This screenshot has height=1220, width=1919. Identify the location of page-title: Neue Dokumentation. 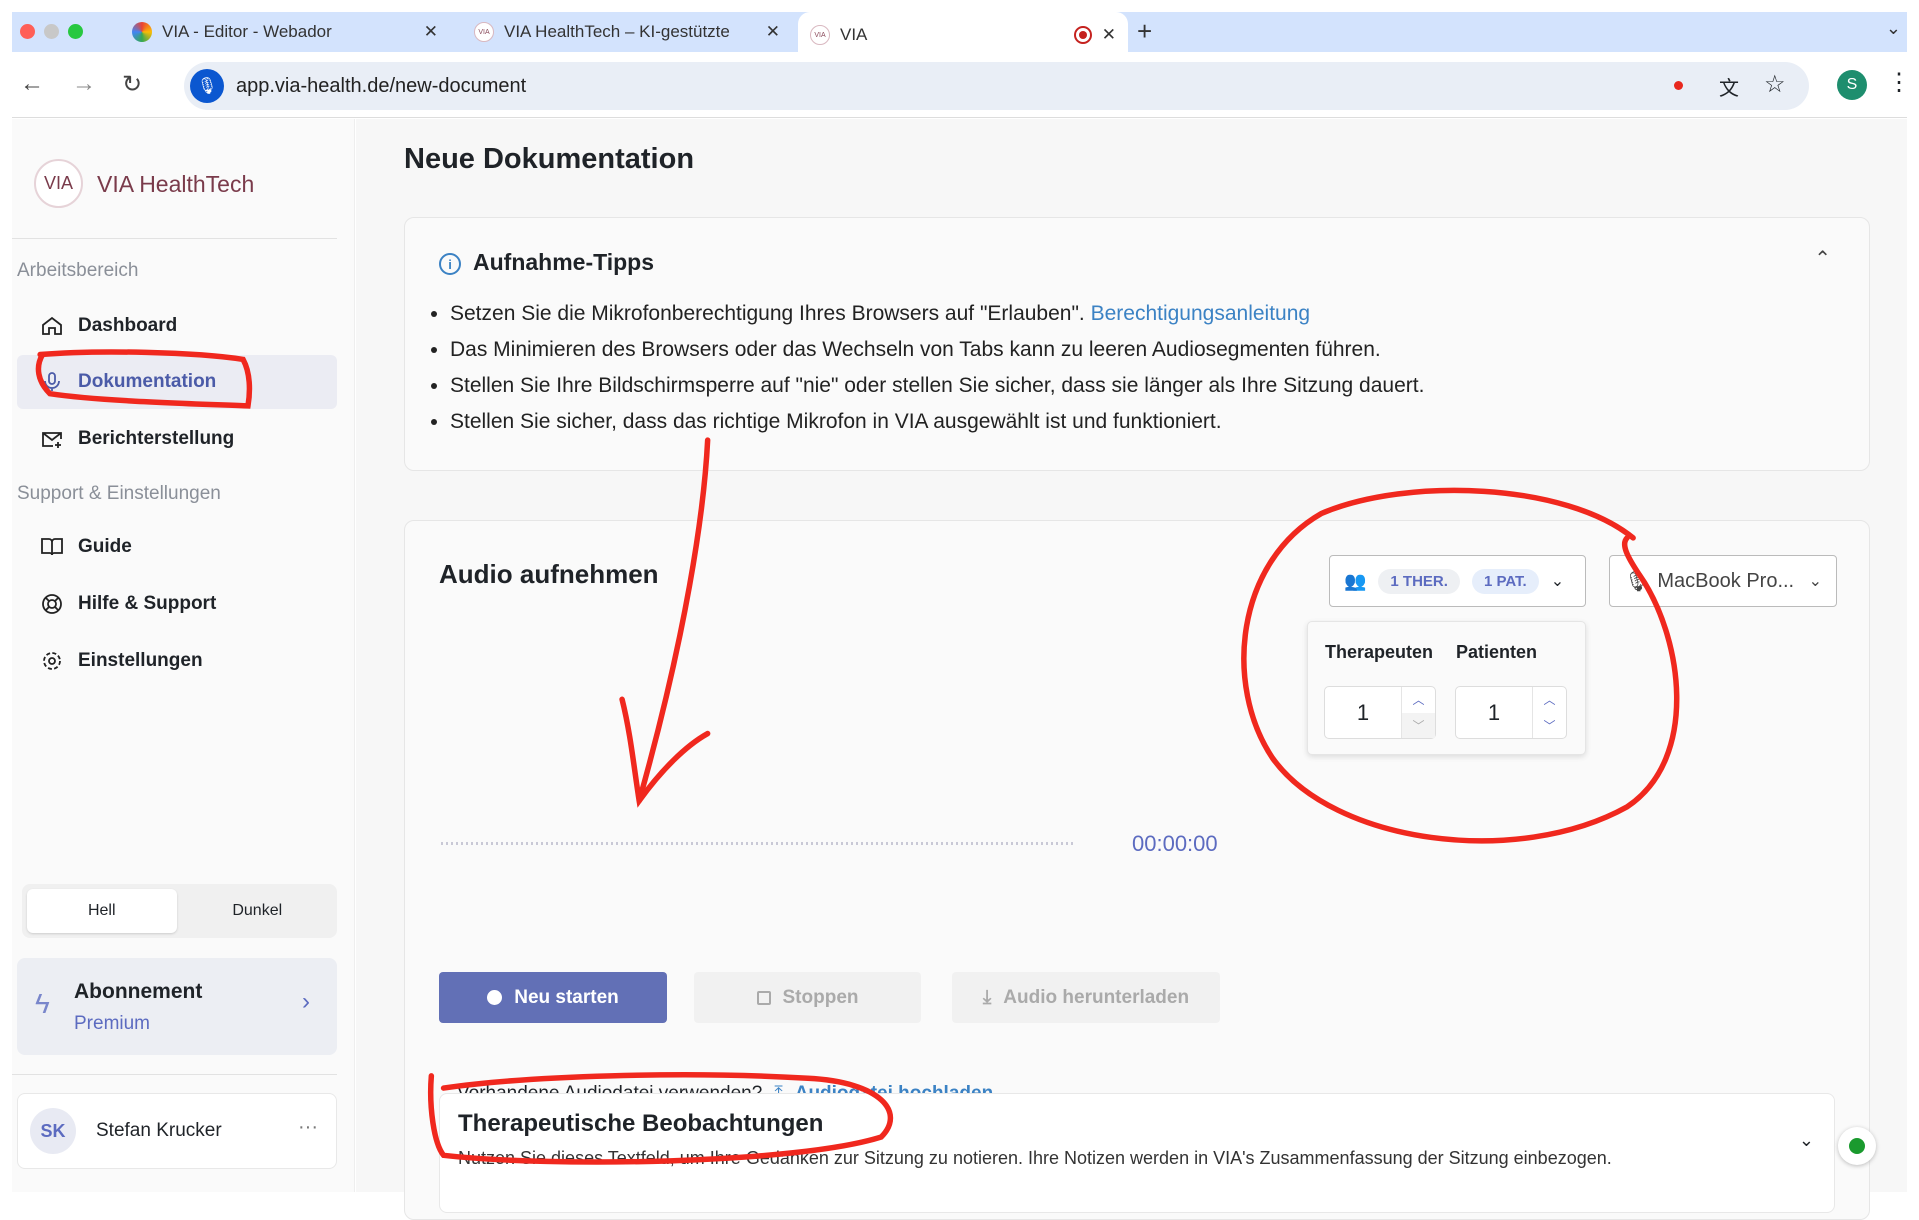
(549, 159).